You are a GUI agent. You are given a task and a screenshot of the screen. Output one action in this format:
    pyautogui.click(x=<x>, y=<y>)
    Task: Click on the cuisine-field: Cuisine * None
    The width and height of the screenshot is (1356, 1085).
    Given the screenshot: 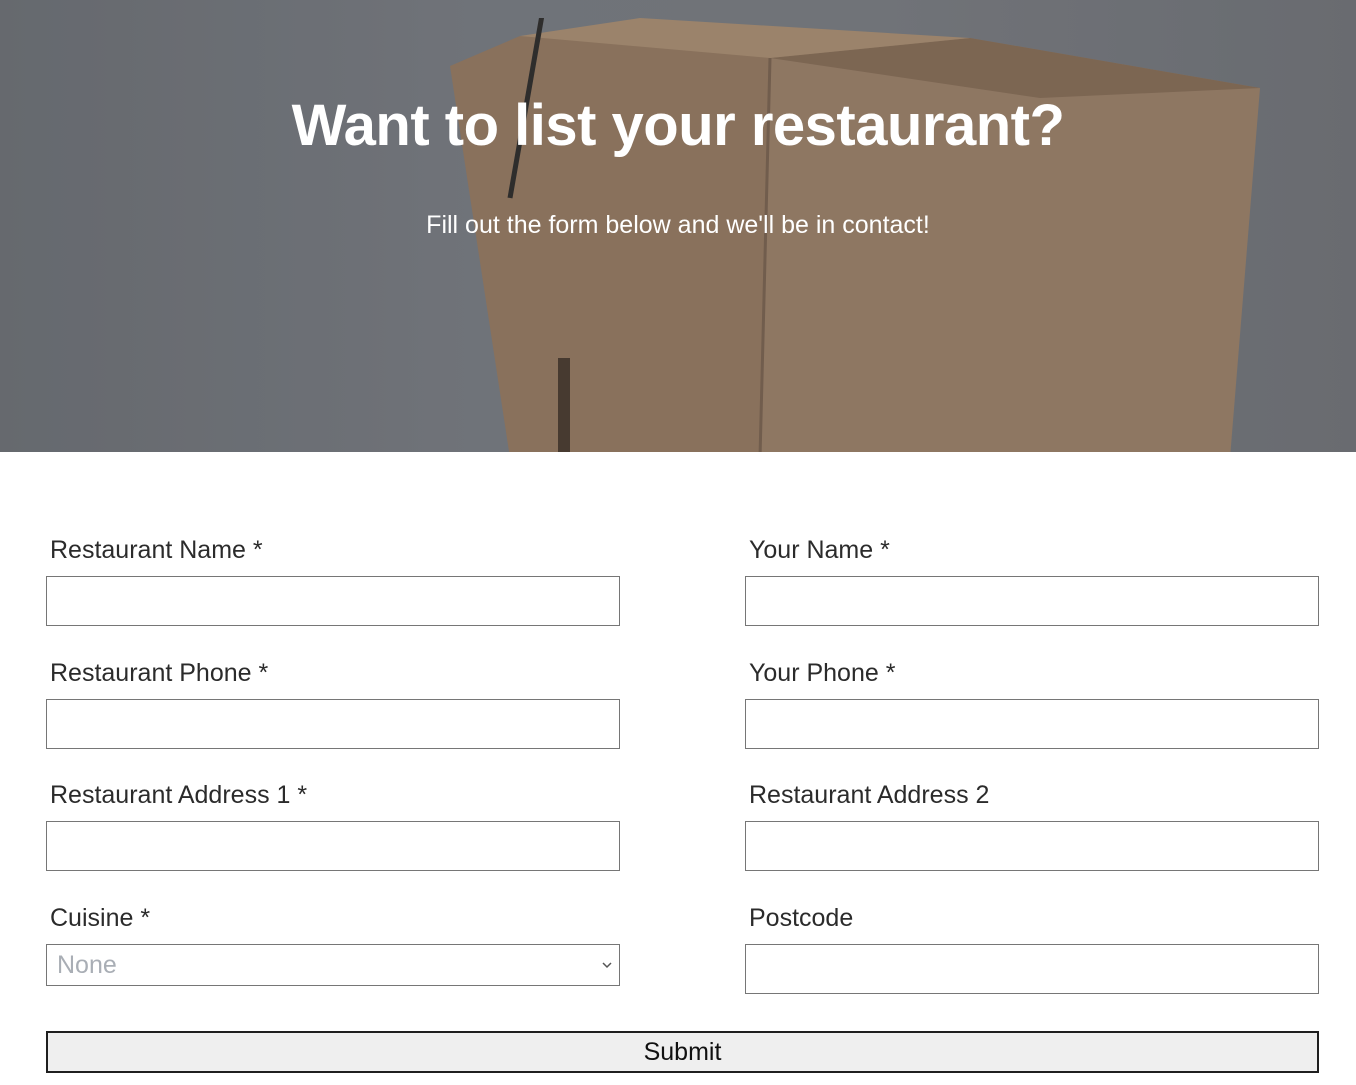 What is the action you would take?
    pyautogui.click(x=333, y=944)
    